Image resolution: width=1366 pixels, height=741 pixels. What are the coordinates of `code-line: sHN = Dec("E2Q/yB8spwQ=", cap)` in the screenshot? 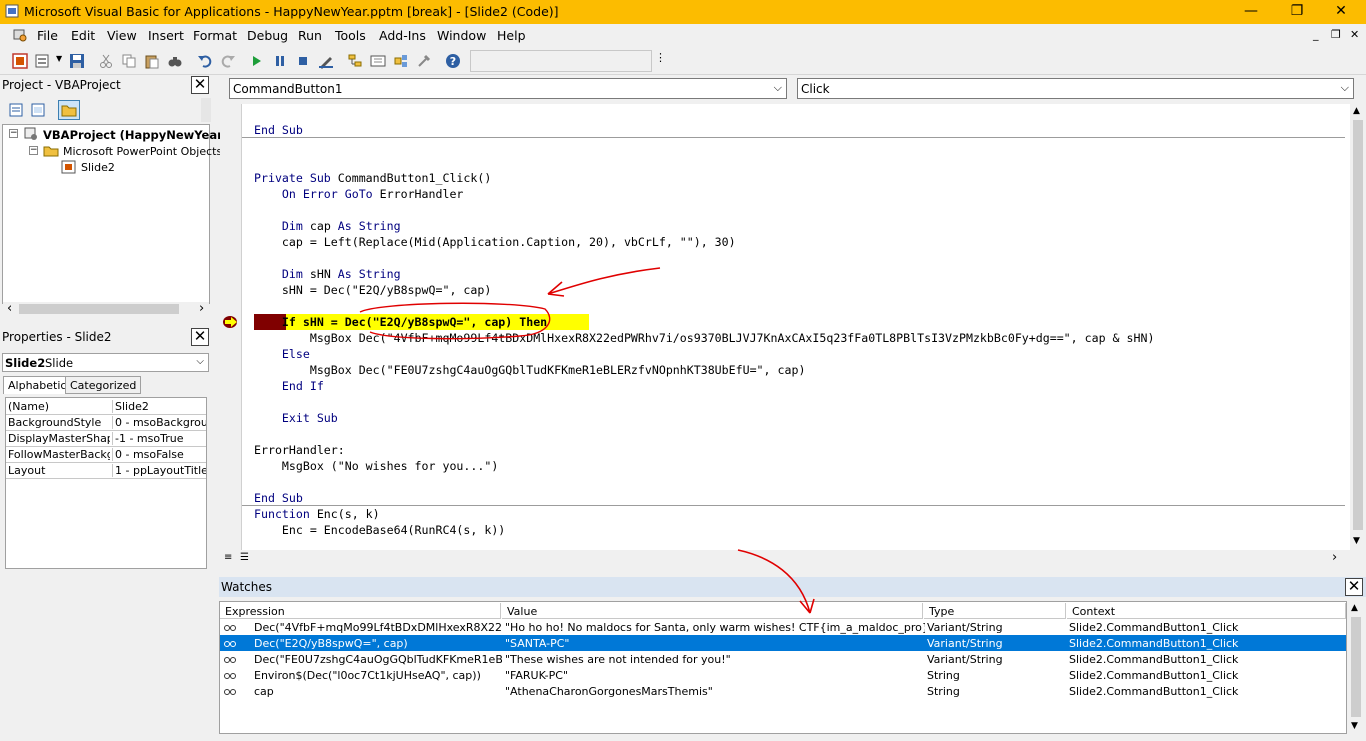 It's located at (372, 290).